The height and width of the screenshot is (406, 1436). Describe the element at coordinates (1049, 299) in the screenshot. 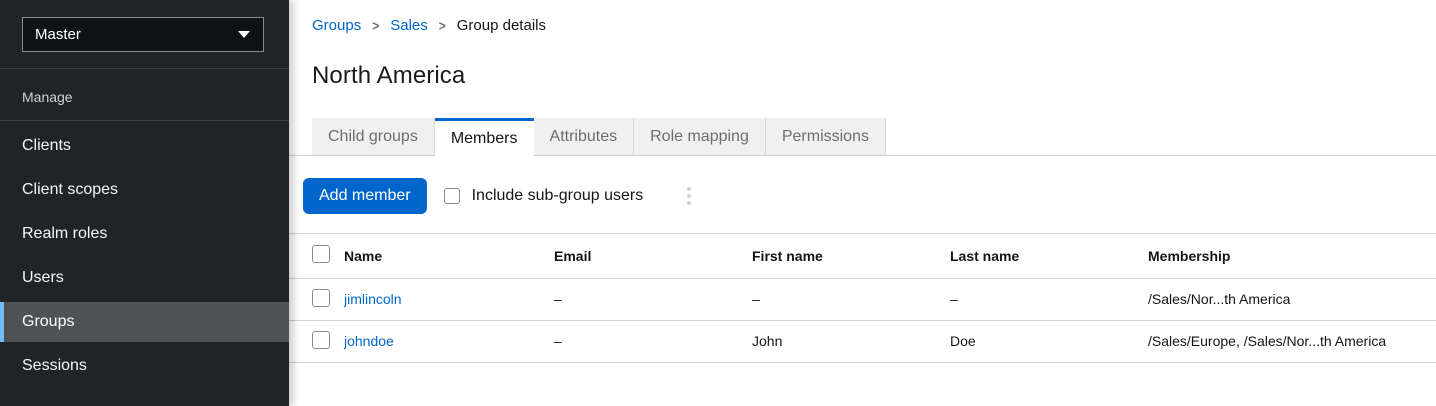

I see `cell-last-name: –` at that location.